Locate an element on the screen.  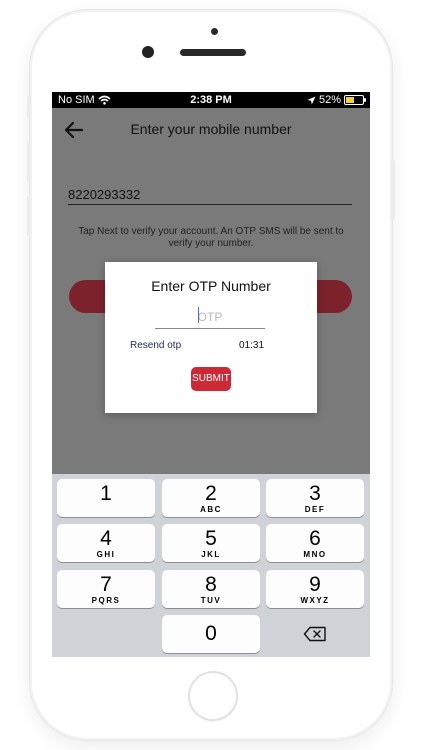
home-button is located at coordinates (213, 696).